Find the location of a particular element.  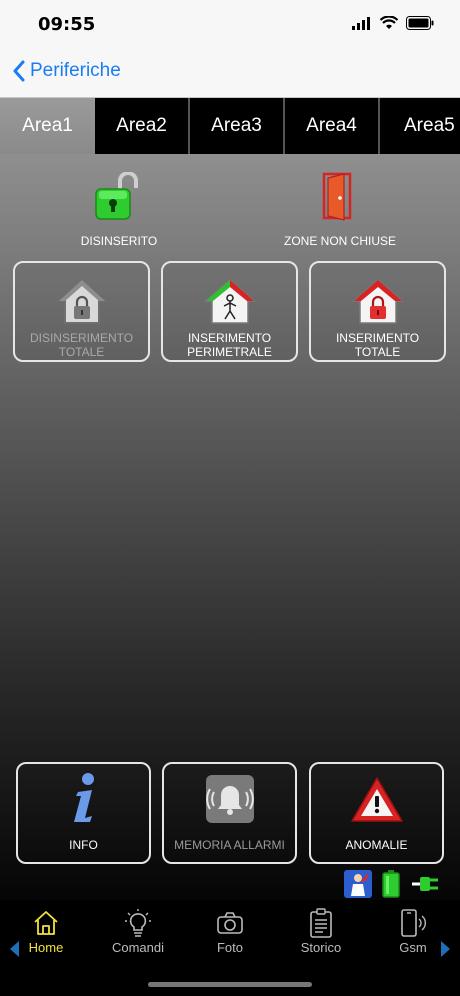

info-button: INFO is located at coordinates (83, 813).